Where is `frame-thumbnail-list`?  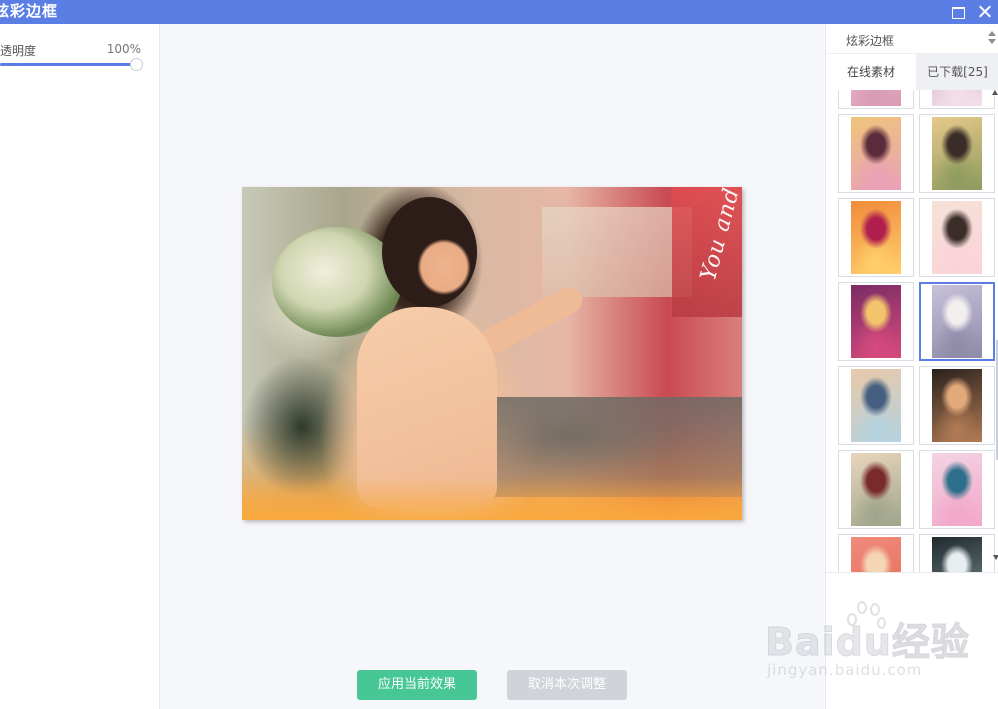
frame-thumbnail-list is located at coordinates (912, 331).